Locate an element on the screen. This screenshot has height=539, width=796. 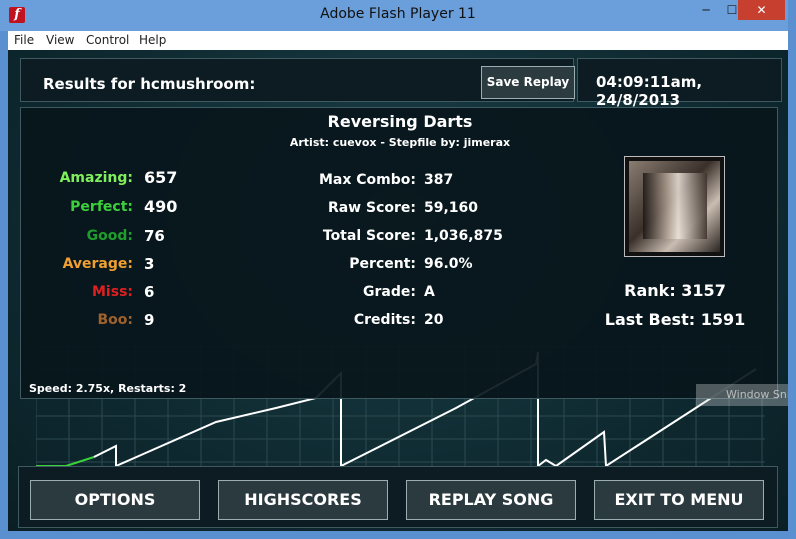
stat-total-score-label: Total Score: is located at coordinates (369, 236).